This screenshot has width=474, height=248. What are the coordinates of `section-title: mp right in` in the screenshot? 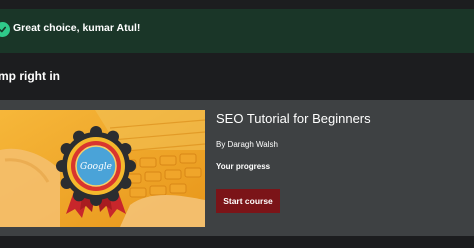 It's located at (30, 76).